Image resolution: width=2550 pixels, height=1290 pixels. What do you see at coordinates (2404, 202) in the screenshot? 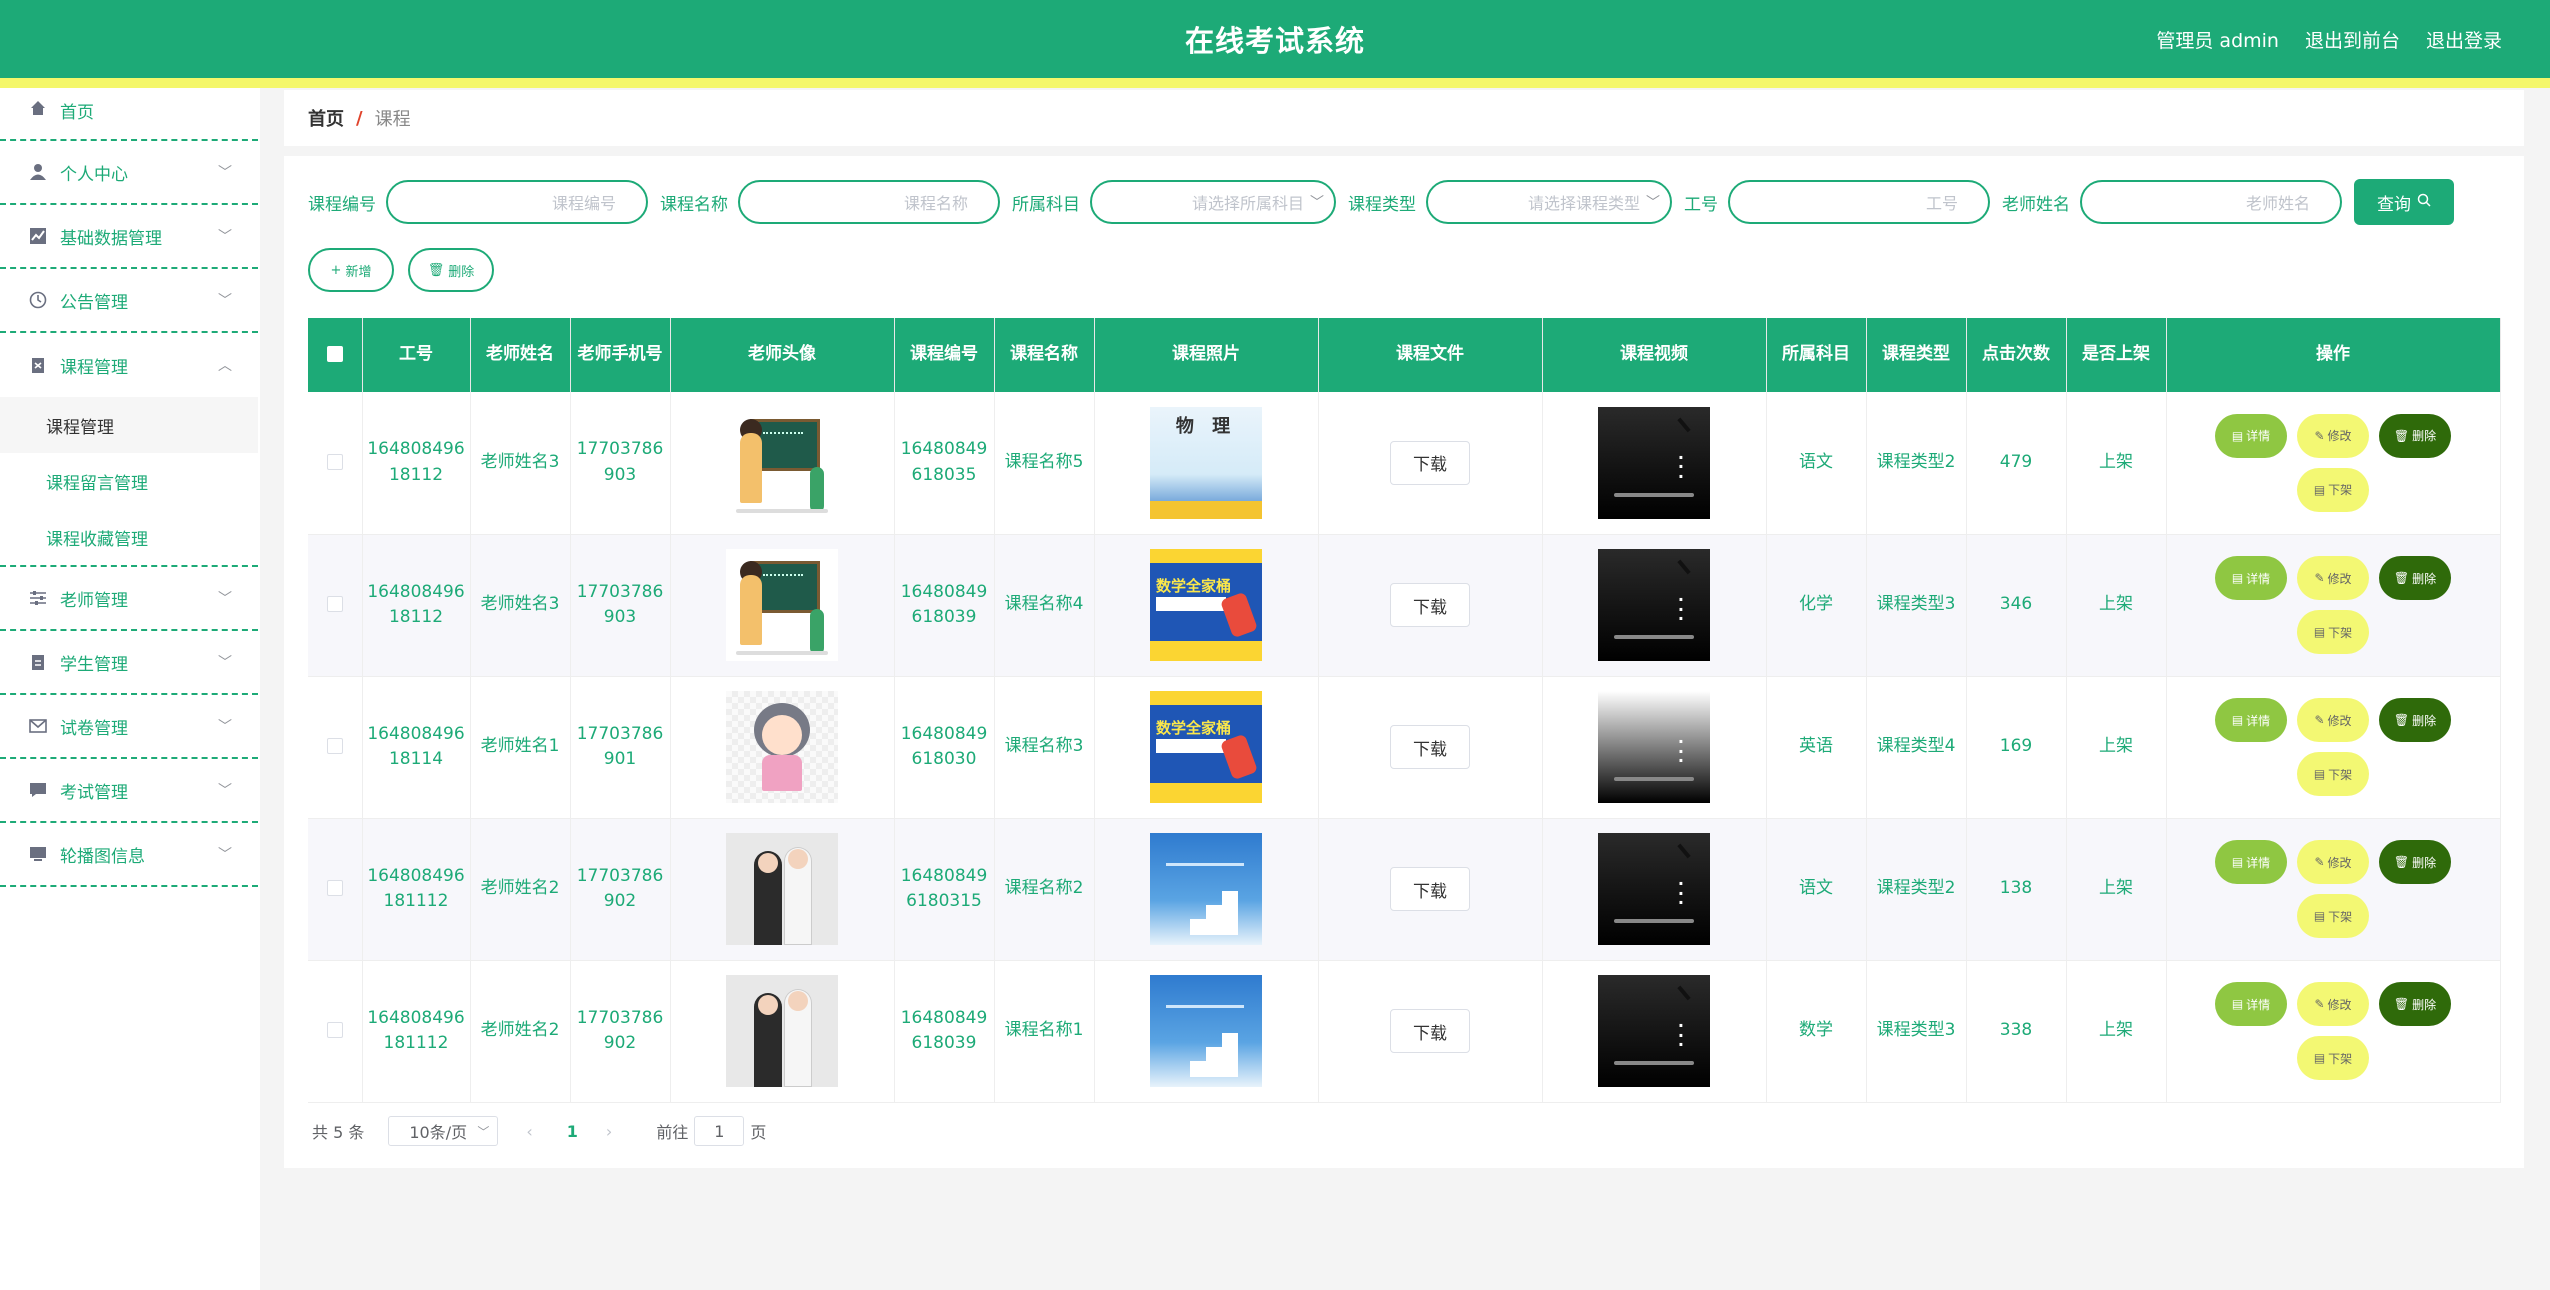
I see `search-button: 查询` at bounding box center [2404, 202].